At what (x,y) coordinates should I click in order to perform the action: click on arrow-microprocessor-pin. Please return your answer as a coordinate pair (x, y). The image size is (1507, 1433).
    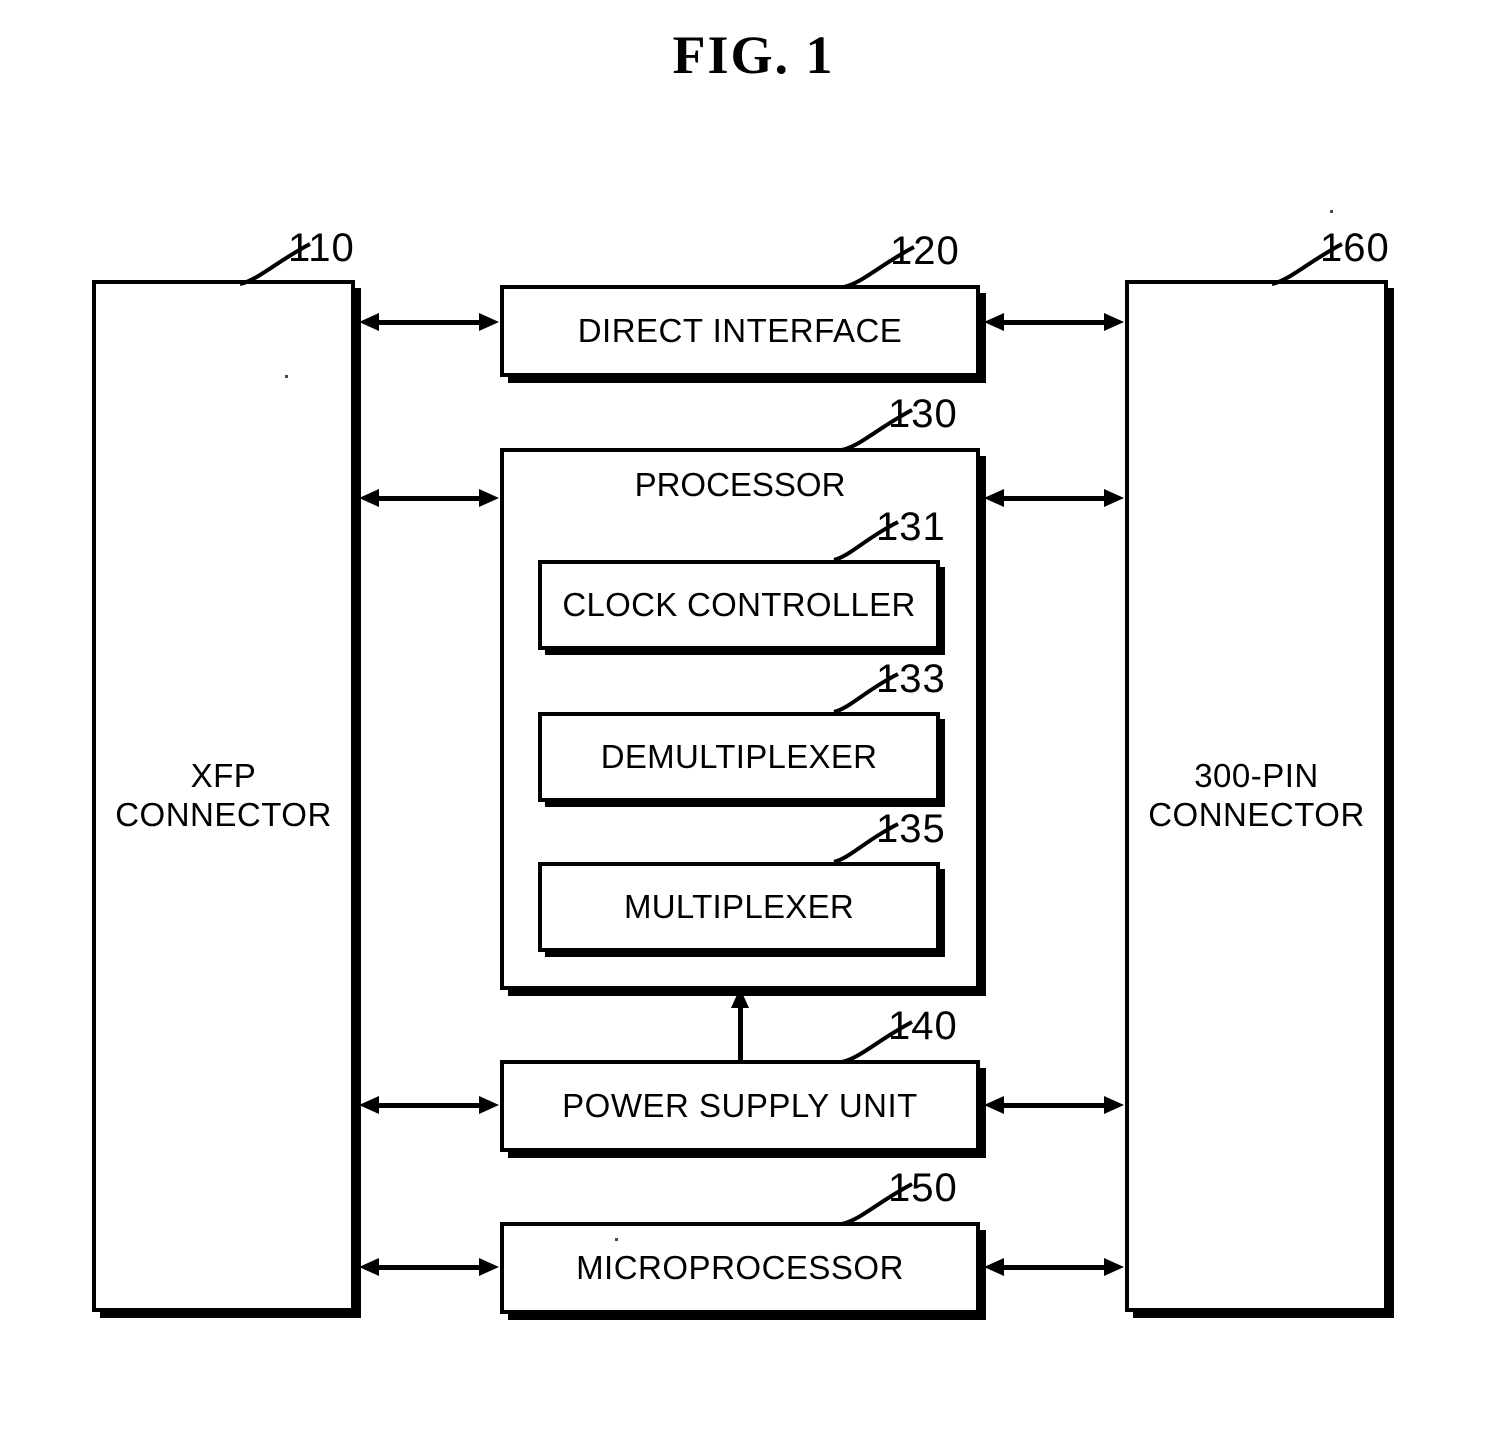
    Looking at the image, I should click on (1054, 1267).